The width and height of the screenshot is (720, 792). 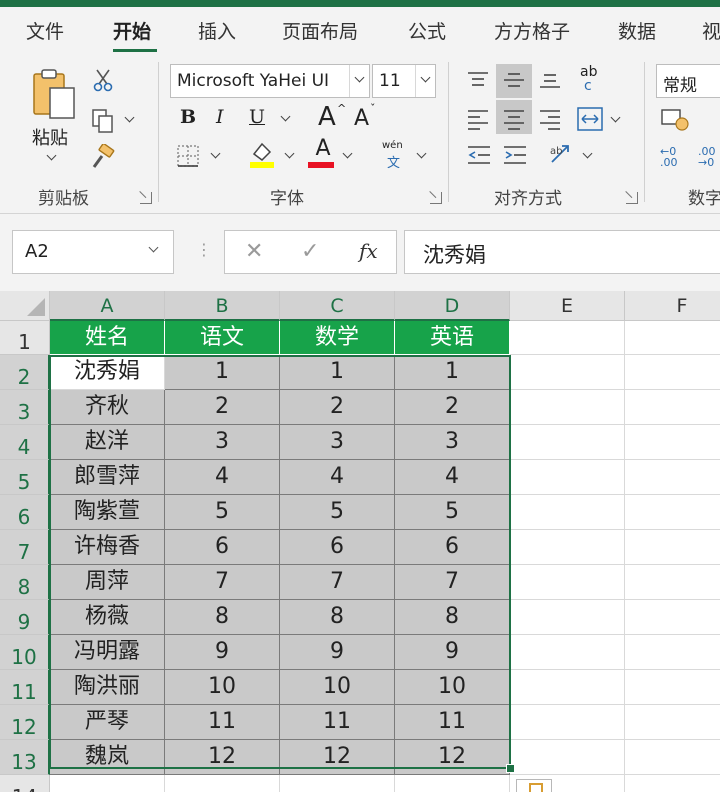 What do you see at coordinates (323, 148) in the screenshot?
I see `font-color-button: A` at bounding box center [323, 148].